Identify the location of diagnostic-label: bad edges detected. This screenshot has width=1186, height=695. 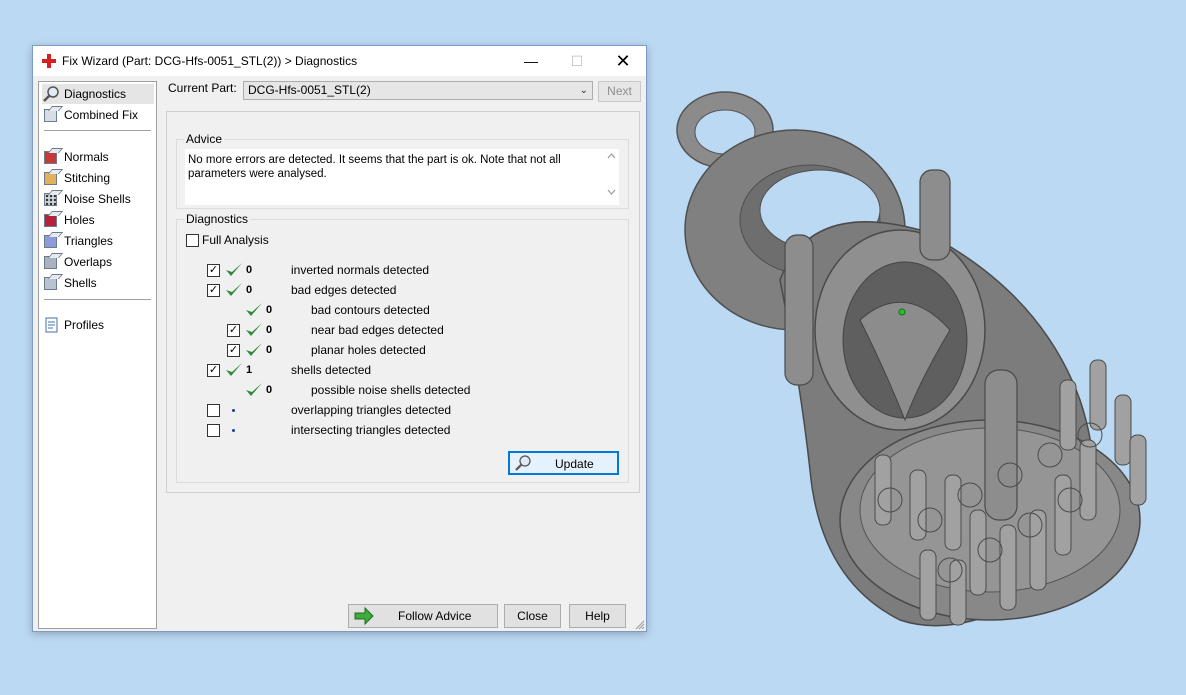
(344, 290).